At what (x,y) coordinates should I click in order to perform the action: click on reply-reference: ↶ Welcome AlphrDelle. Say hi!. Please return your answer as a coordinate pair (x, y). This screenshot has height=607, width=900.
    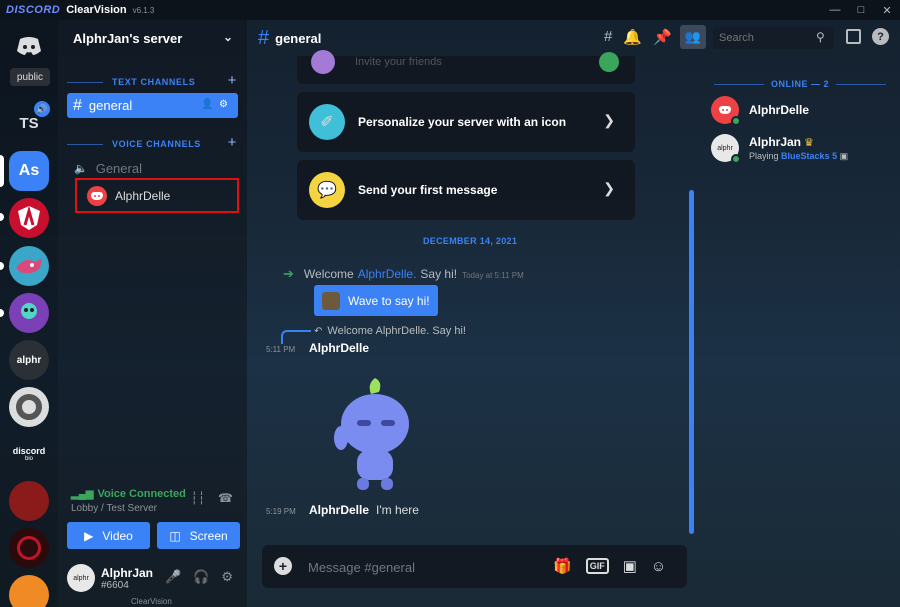
    Looking at the image, I should click on (390, 331).